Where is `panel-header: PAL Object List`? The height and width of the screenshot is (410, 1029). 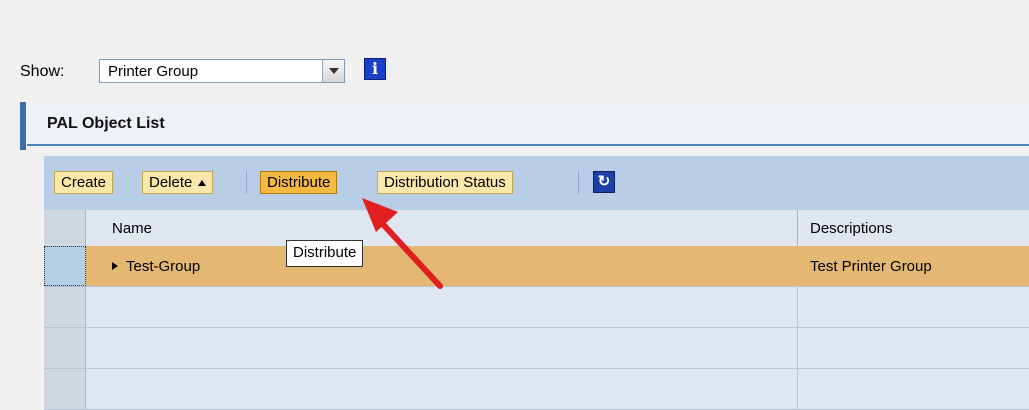
panel-header: PAL Object List is located at coordinates (528, 124).